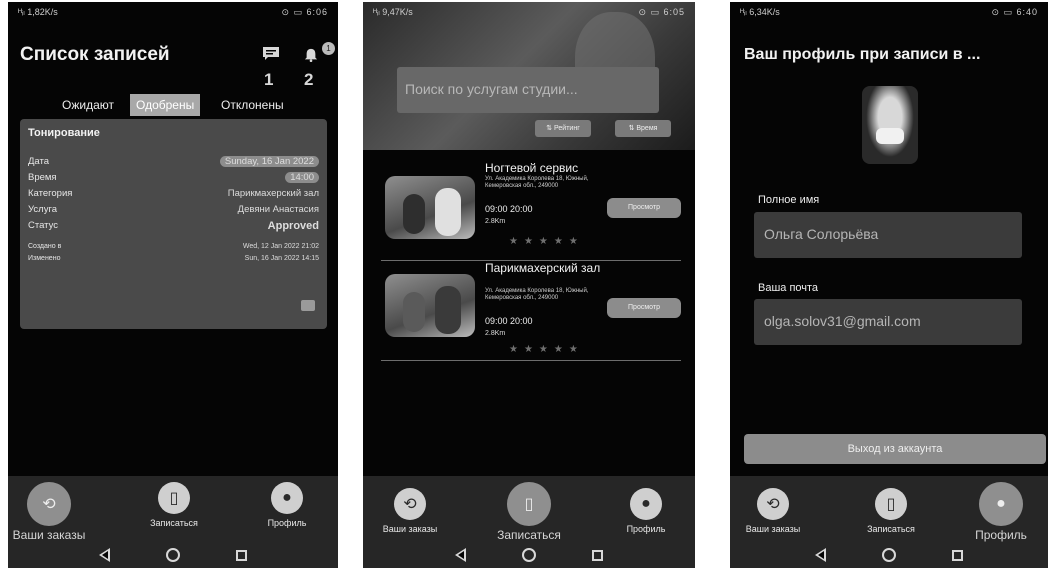  Describe the element at coordinates (308, 305) in the screenshot. I see `chat-icon` at that location.